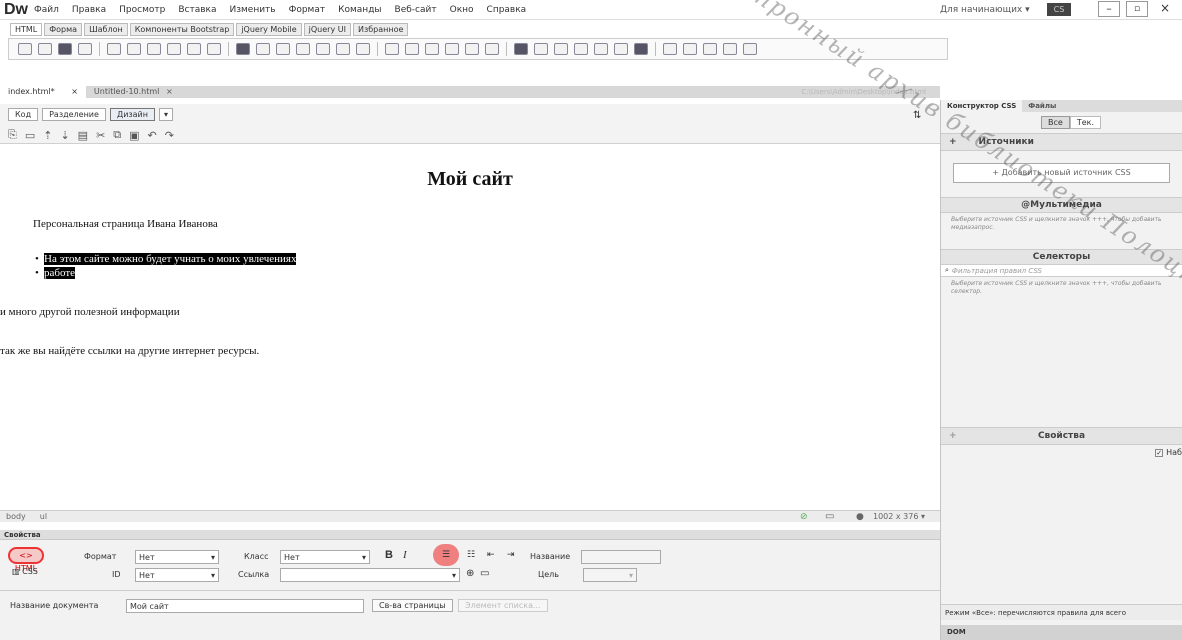  Describe the element at coordinates (1109, 9) in the screenshot. I see `minimize-button: –` at that location.